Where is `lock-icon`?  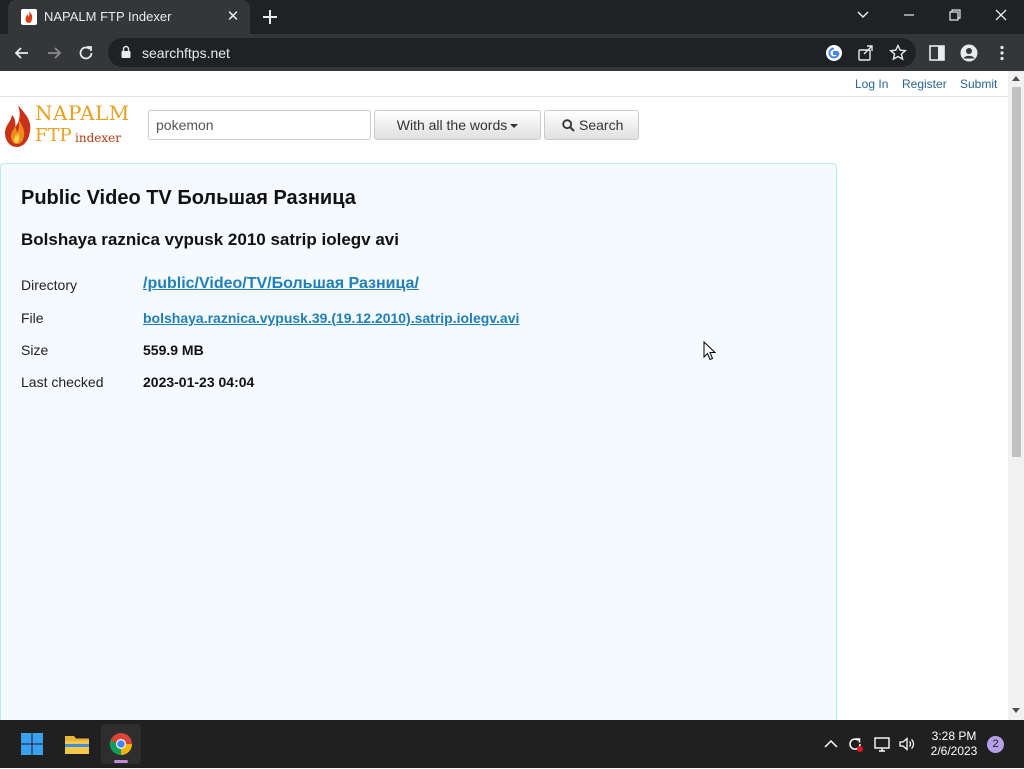 lock-icon is located at coordinates (126, 51).